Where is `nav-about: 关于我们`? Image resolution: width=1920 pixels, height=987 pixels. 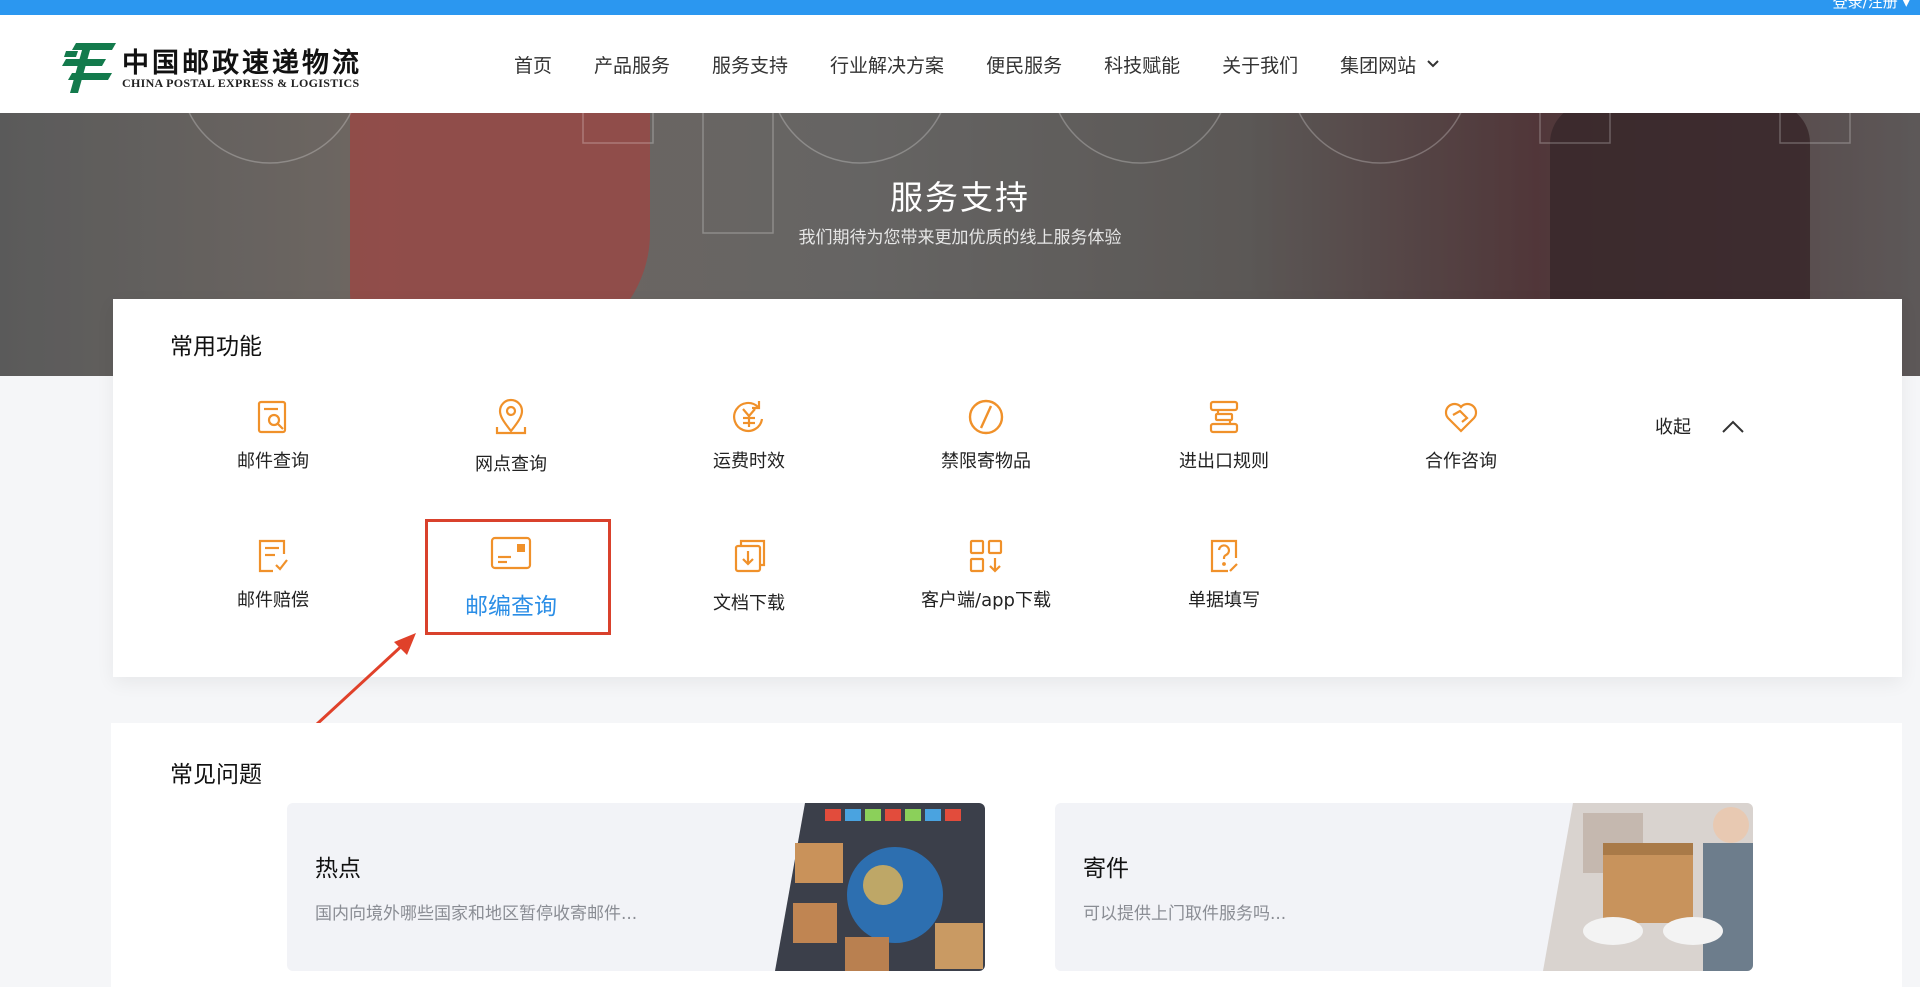 nav-about: 关于我们 is located at coordinates (1260, 64).